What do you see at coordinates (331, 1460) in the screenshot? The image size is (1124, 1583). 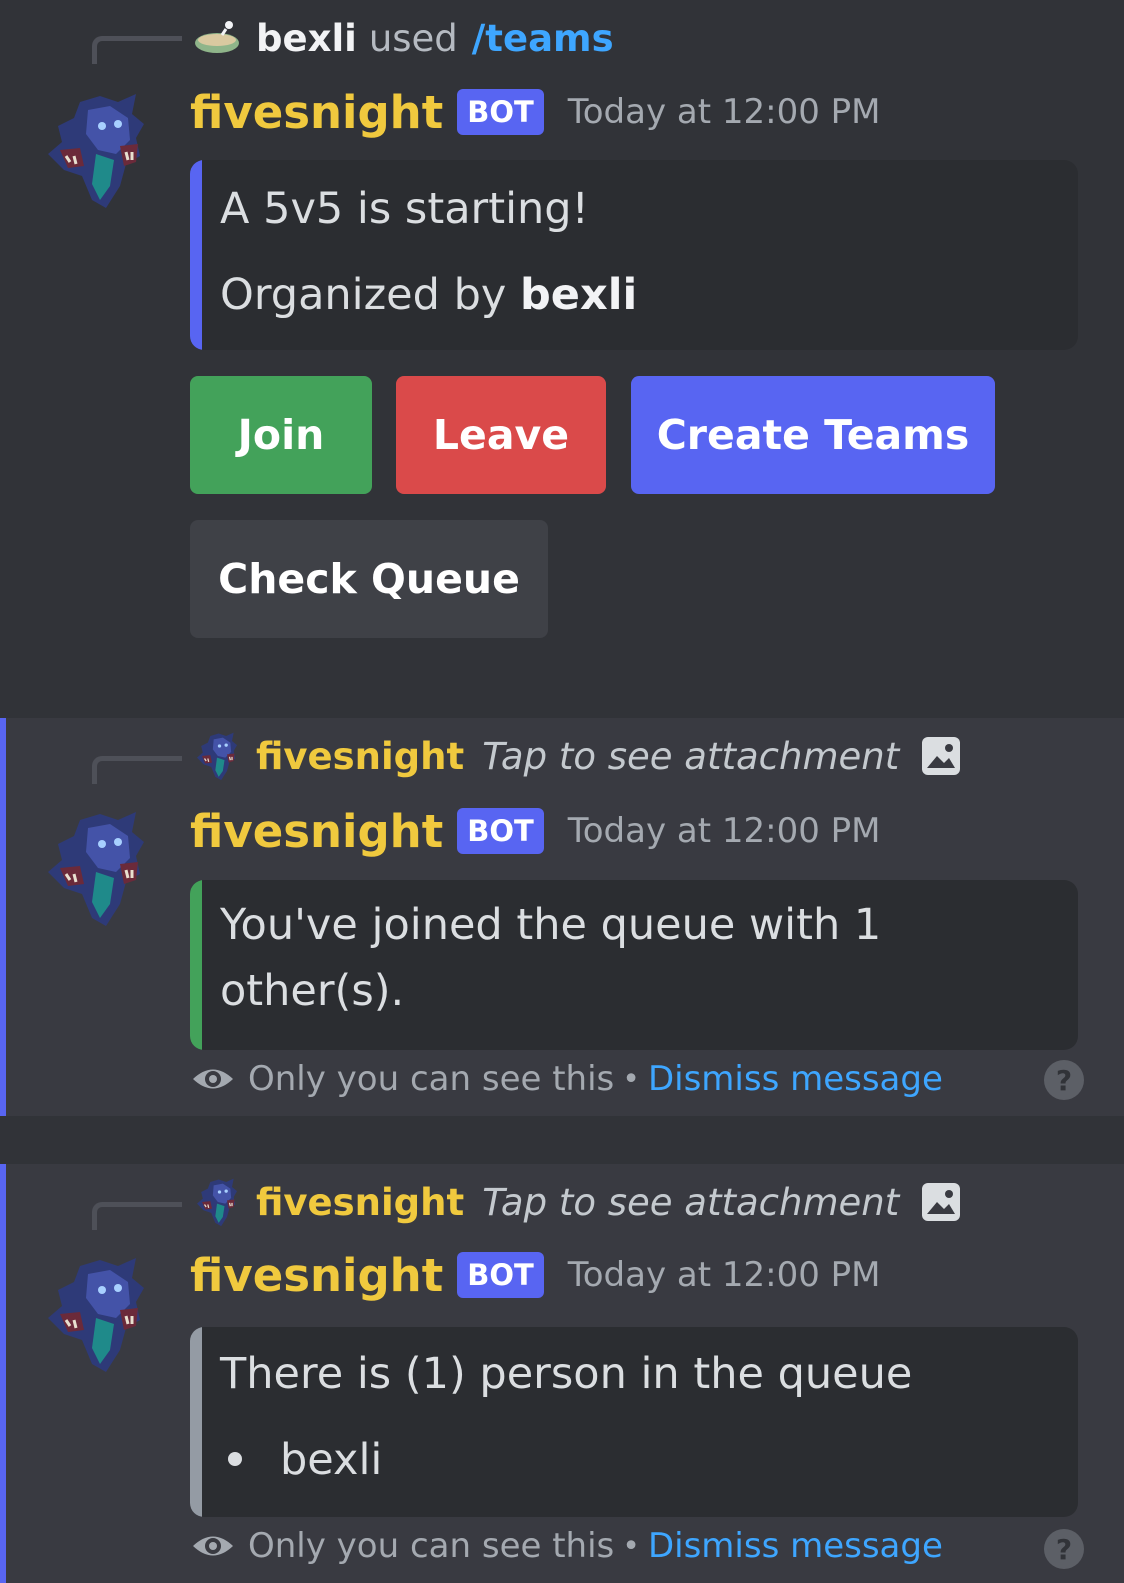 I see `queue-member: bexli` at bounding box center [331, 1460].